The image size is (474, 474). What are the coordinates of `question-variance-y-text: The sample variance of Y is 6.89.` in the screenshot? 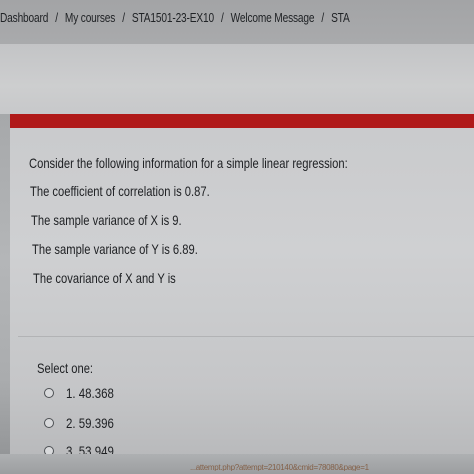 It's located at (115, 249).